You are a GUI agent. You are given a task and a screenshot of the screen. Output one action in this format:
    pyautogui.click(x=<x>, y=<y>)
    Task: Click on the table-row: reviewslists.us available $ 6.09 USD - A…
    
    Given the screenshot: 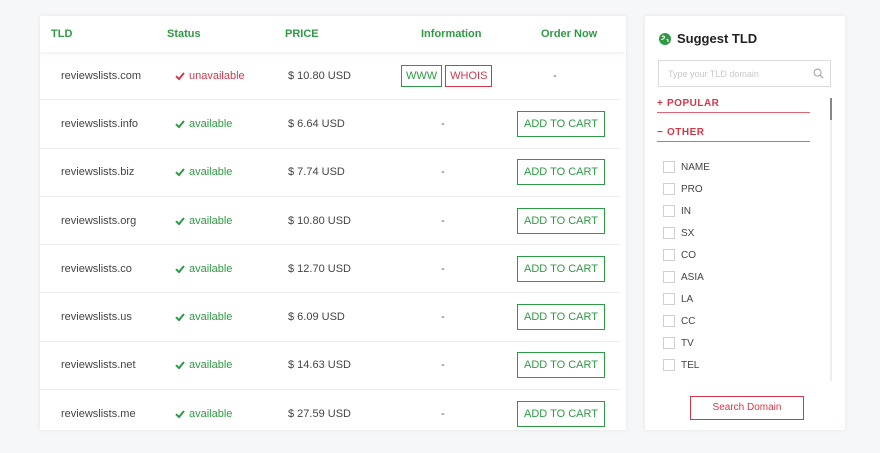 What is the action you would take?
    pyautogui.click(x=330, y=317)
    